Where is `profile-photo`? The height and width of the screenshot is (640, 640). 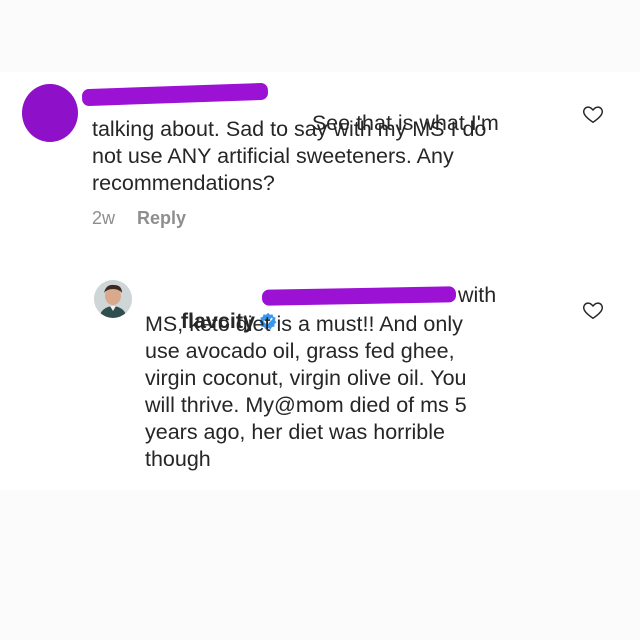
profile-photo is located at coordinates (113, 299).